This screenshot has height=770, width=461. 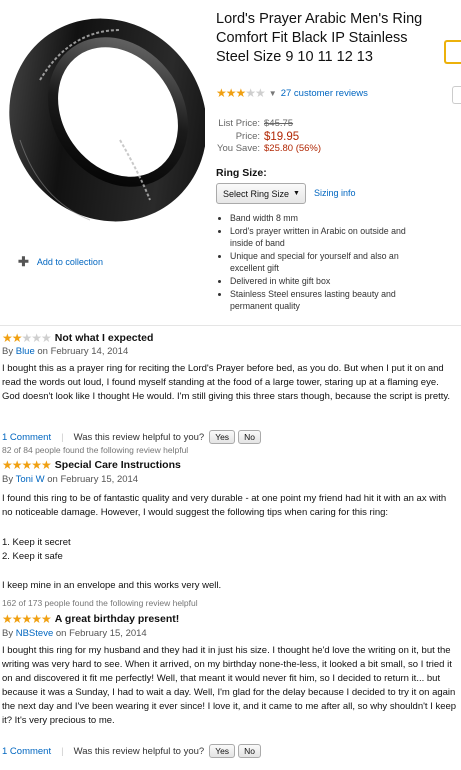 I want to click on ring-size-select: Select Ring Size ▼, so click(x=261, y=193).